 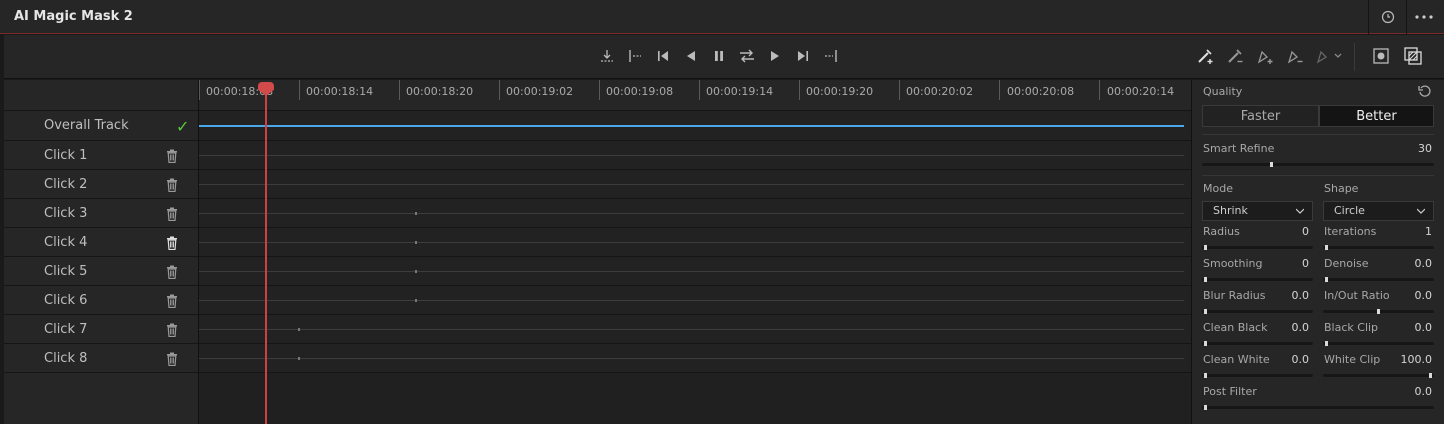 What do you see at coordinates (1381, 56) in the screenshot?
I see `mask-overlay-icon` at bounding box center [1381, 56].